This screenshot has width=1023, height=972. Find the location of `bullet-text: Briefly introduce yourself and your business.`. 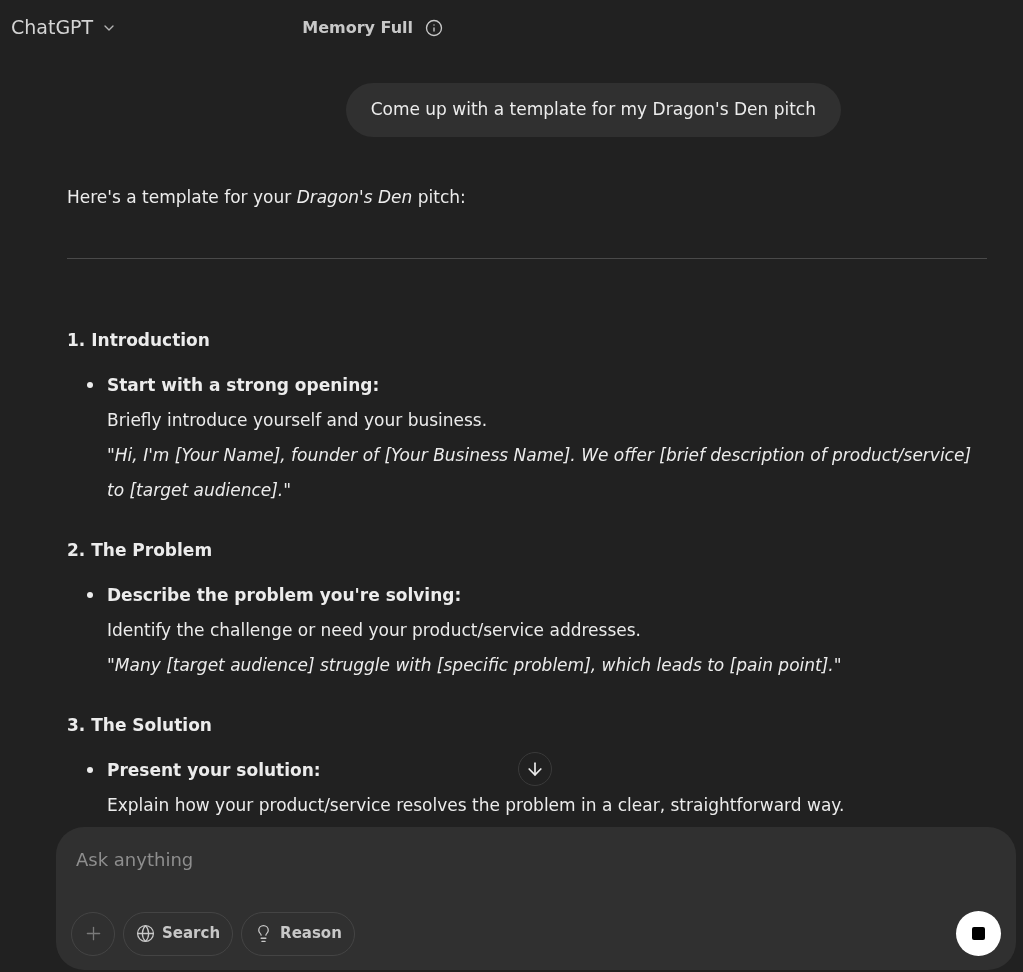

bullet-text: Briefly introduce yourself and your business. is located at coordinates (297, 420).